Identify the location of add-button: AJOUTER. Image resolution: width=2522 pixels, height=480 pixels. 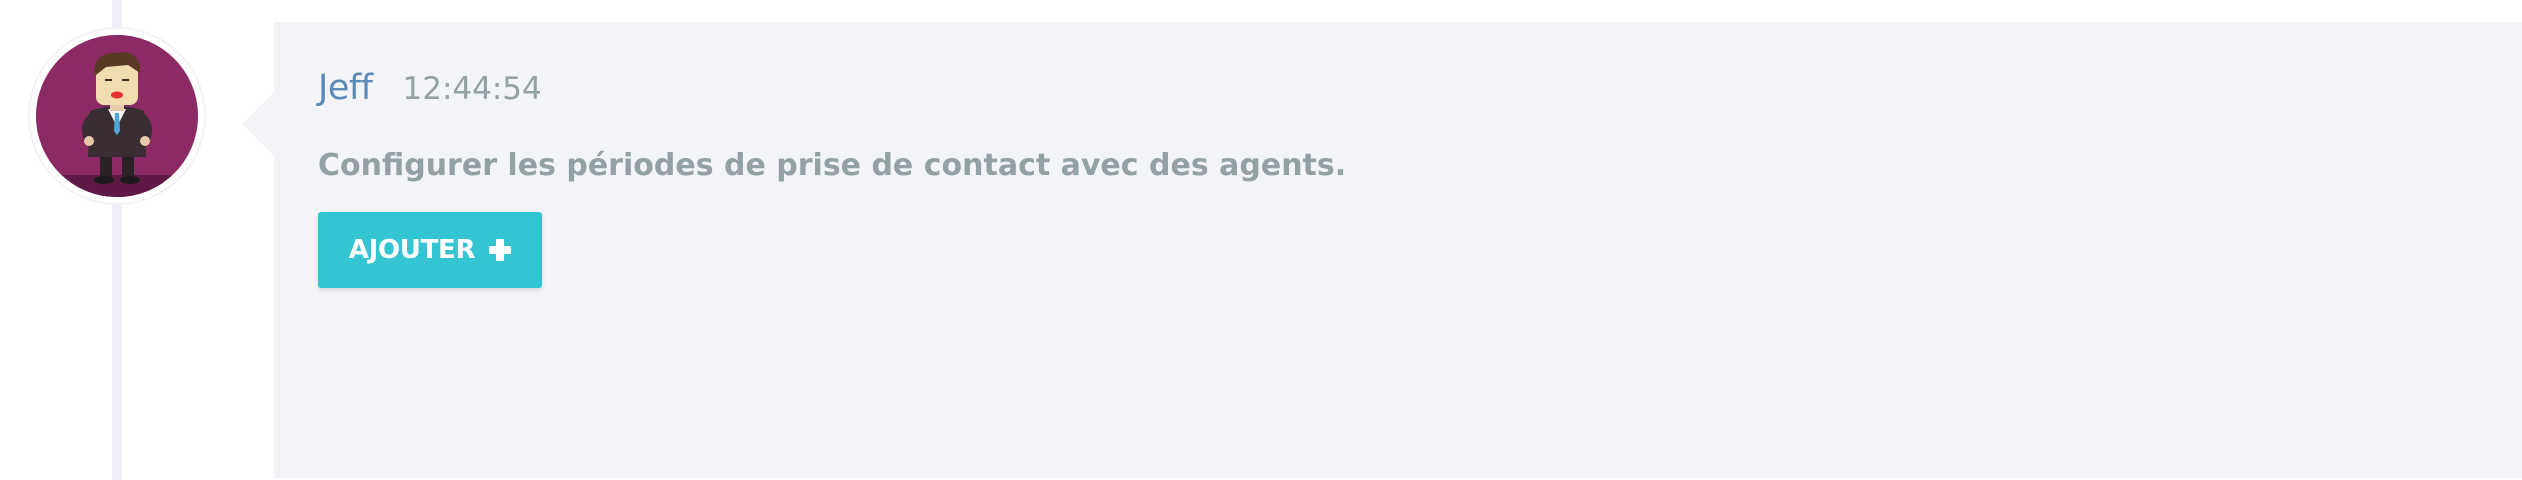
(430, 250).